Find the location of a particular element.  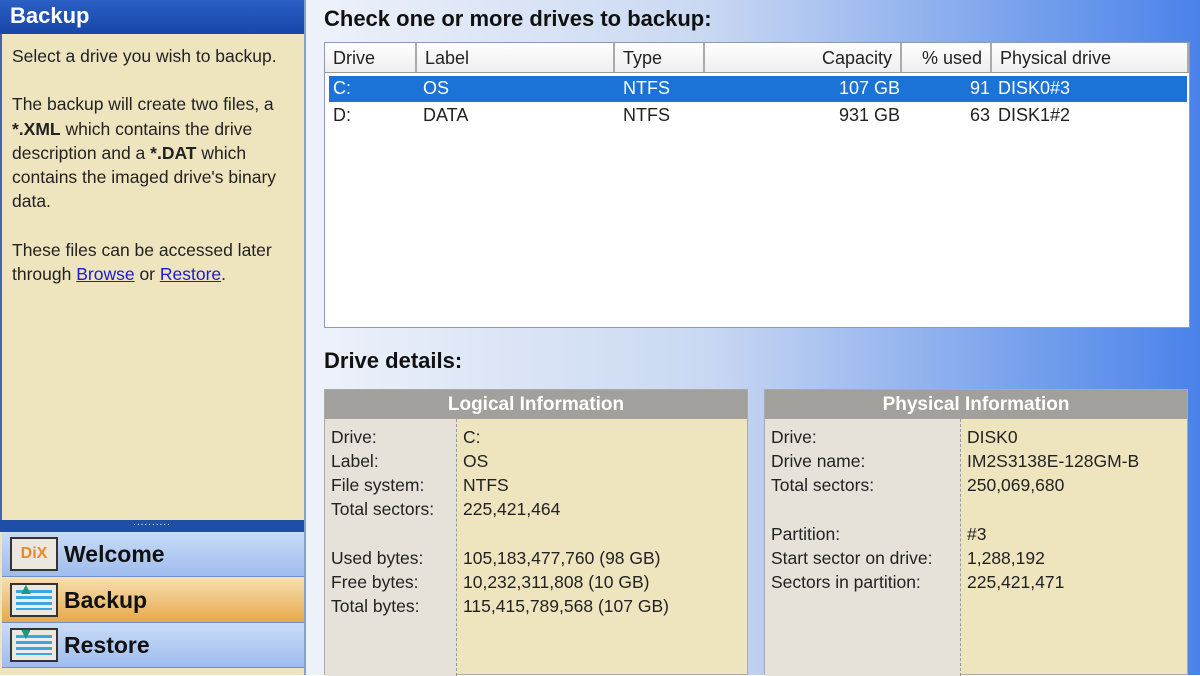

table-row: C: OS NTFS 107 GB 91 DISK0#3 is located at coordinates (758, 89).